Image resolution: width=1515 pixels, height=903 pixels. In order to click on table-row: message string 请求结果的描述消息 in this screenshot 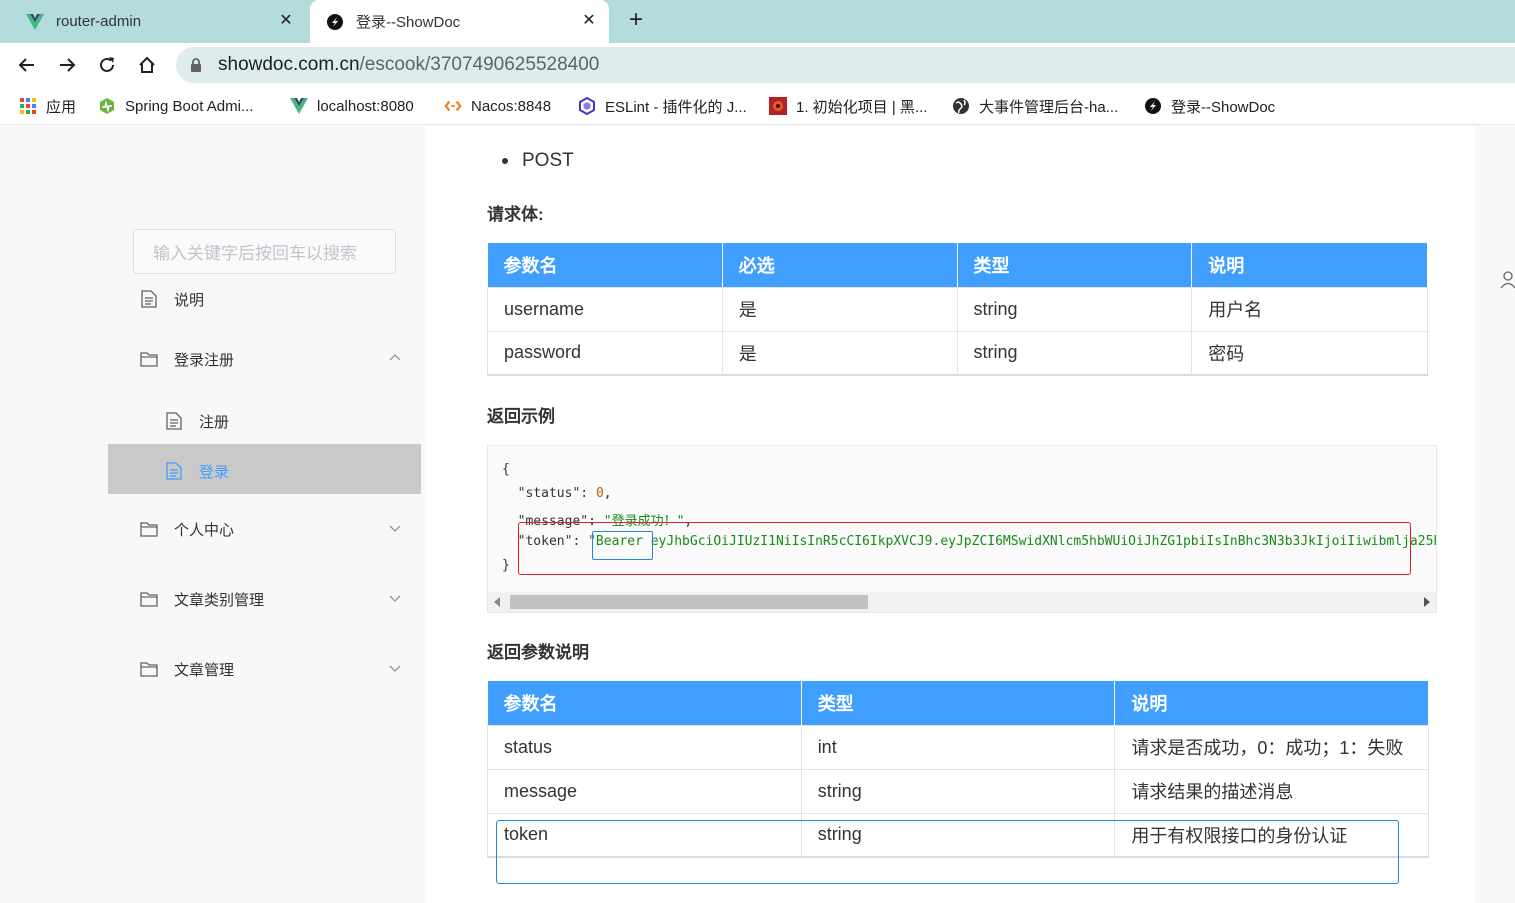, I will do `click(958, 791)`.